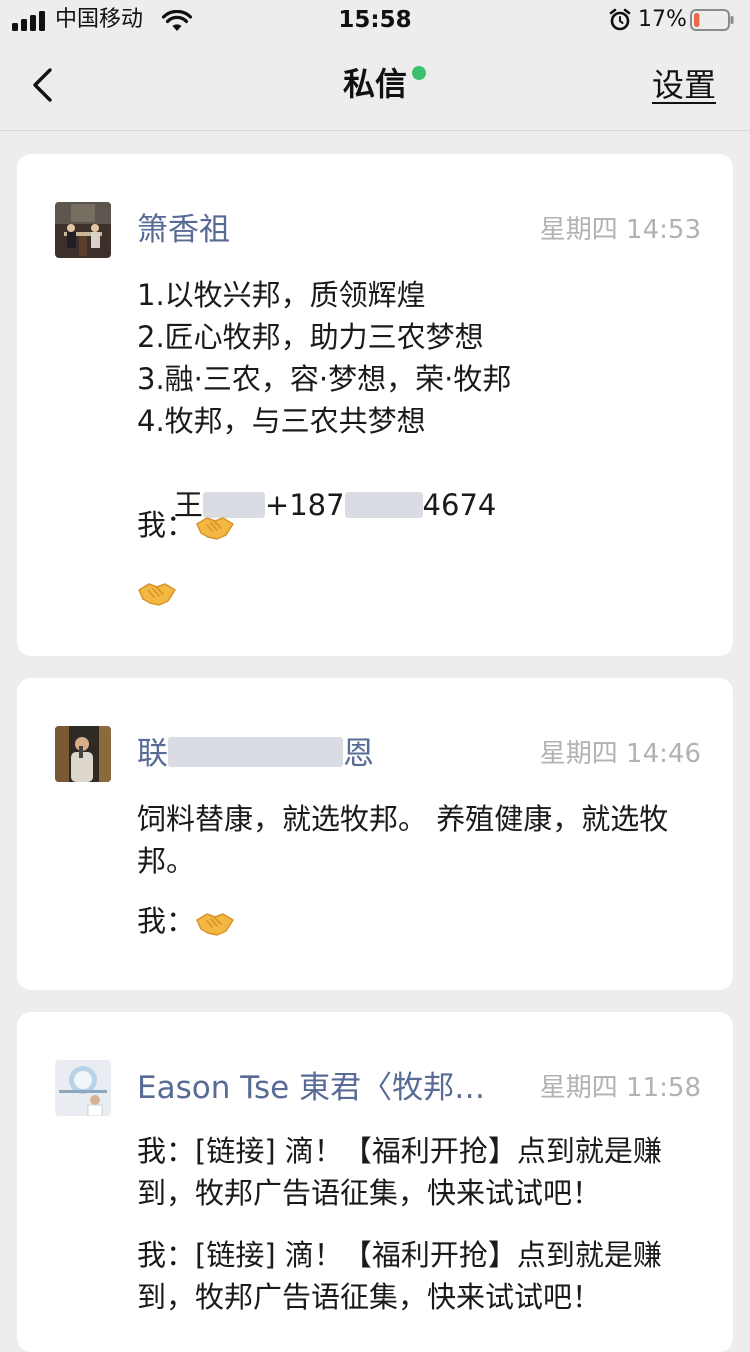 Image resolution: width=750 pixels, height=1352 pixels. I want to click on message-time: 星期四 14:46, so click(620, 754).